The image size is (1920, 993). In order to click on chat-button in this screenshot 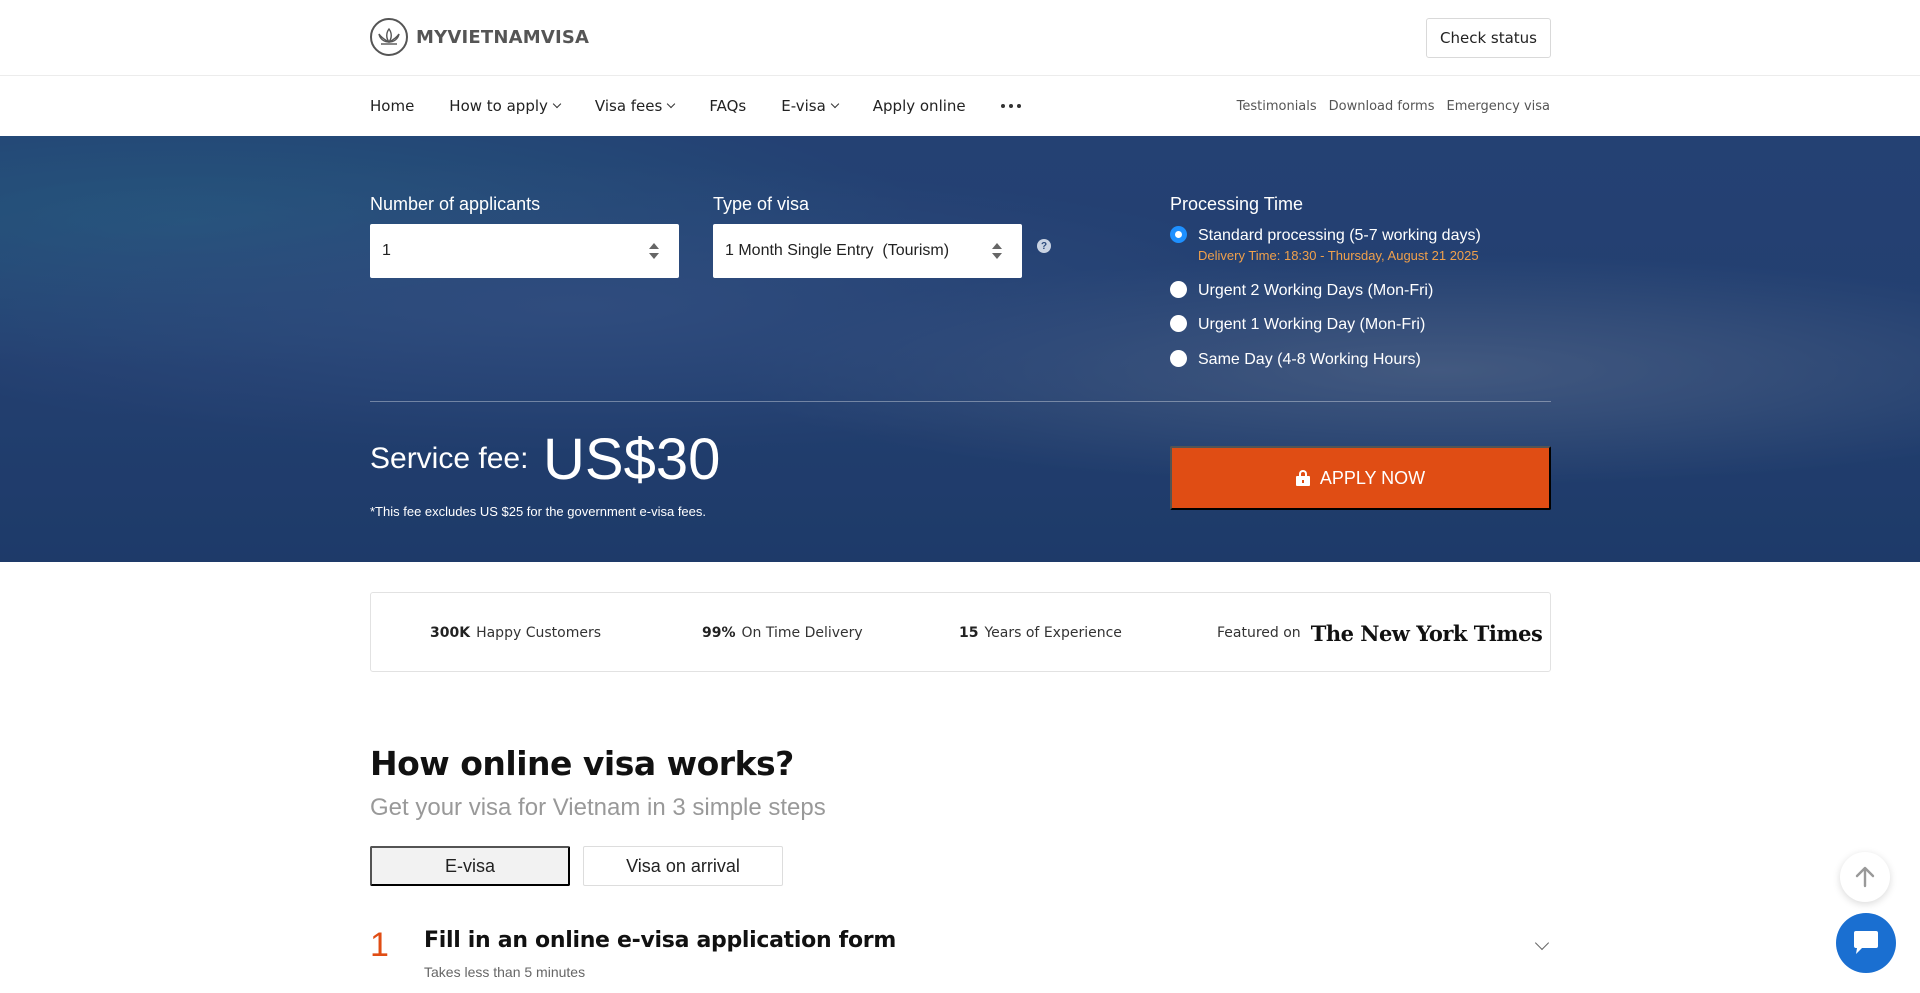, I will do `click(1866, 943)`.